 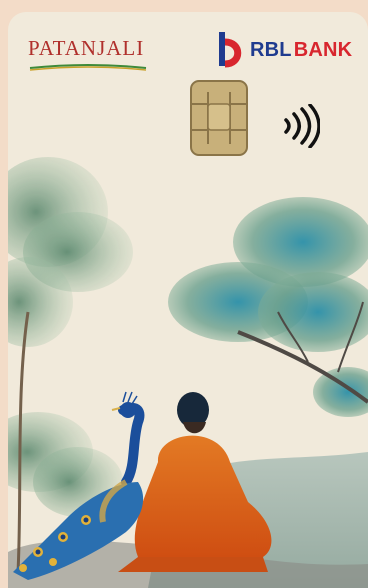 What do you see at coordinates (219, 118) in the screenshot?
I see `emv-chip-icon` at bounding box center [219, 118].